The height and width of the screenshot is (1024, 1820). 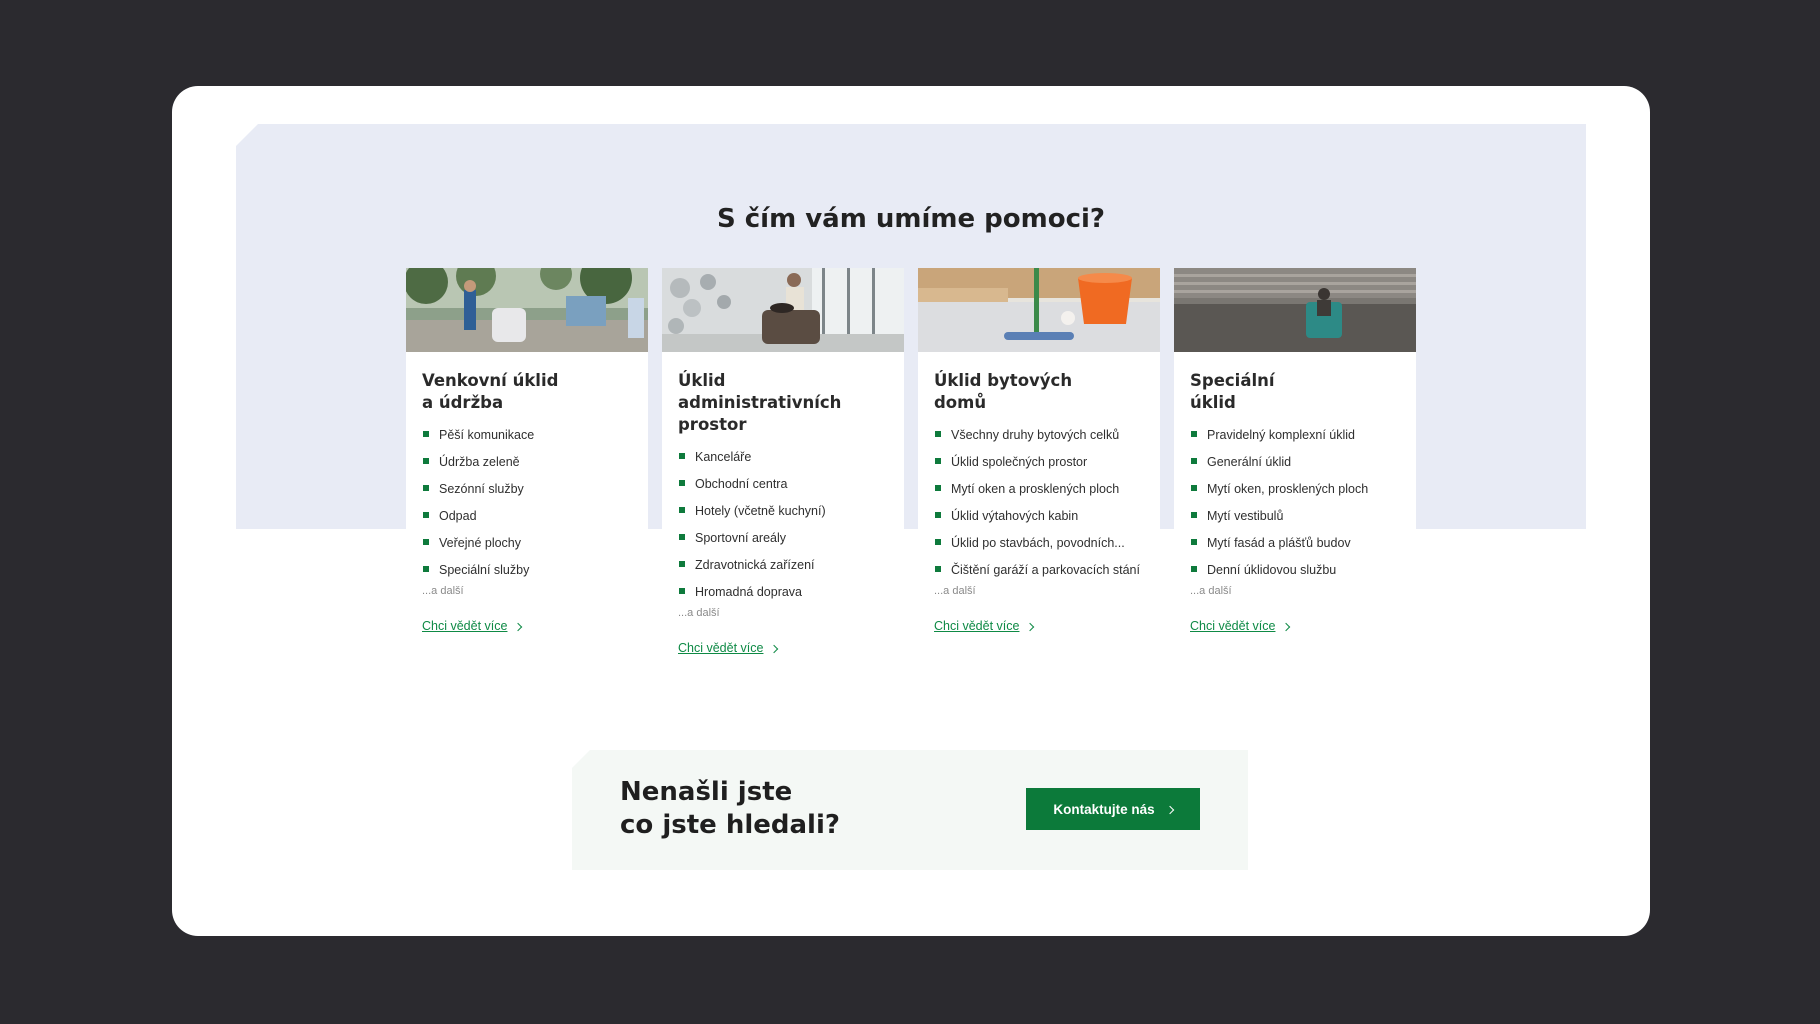 I want to click on card-title: Venkovní úklid a údržba, so click(x=490, y=391).